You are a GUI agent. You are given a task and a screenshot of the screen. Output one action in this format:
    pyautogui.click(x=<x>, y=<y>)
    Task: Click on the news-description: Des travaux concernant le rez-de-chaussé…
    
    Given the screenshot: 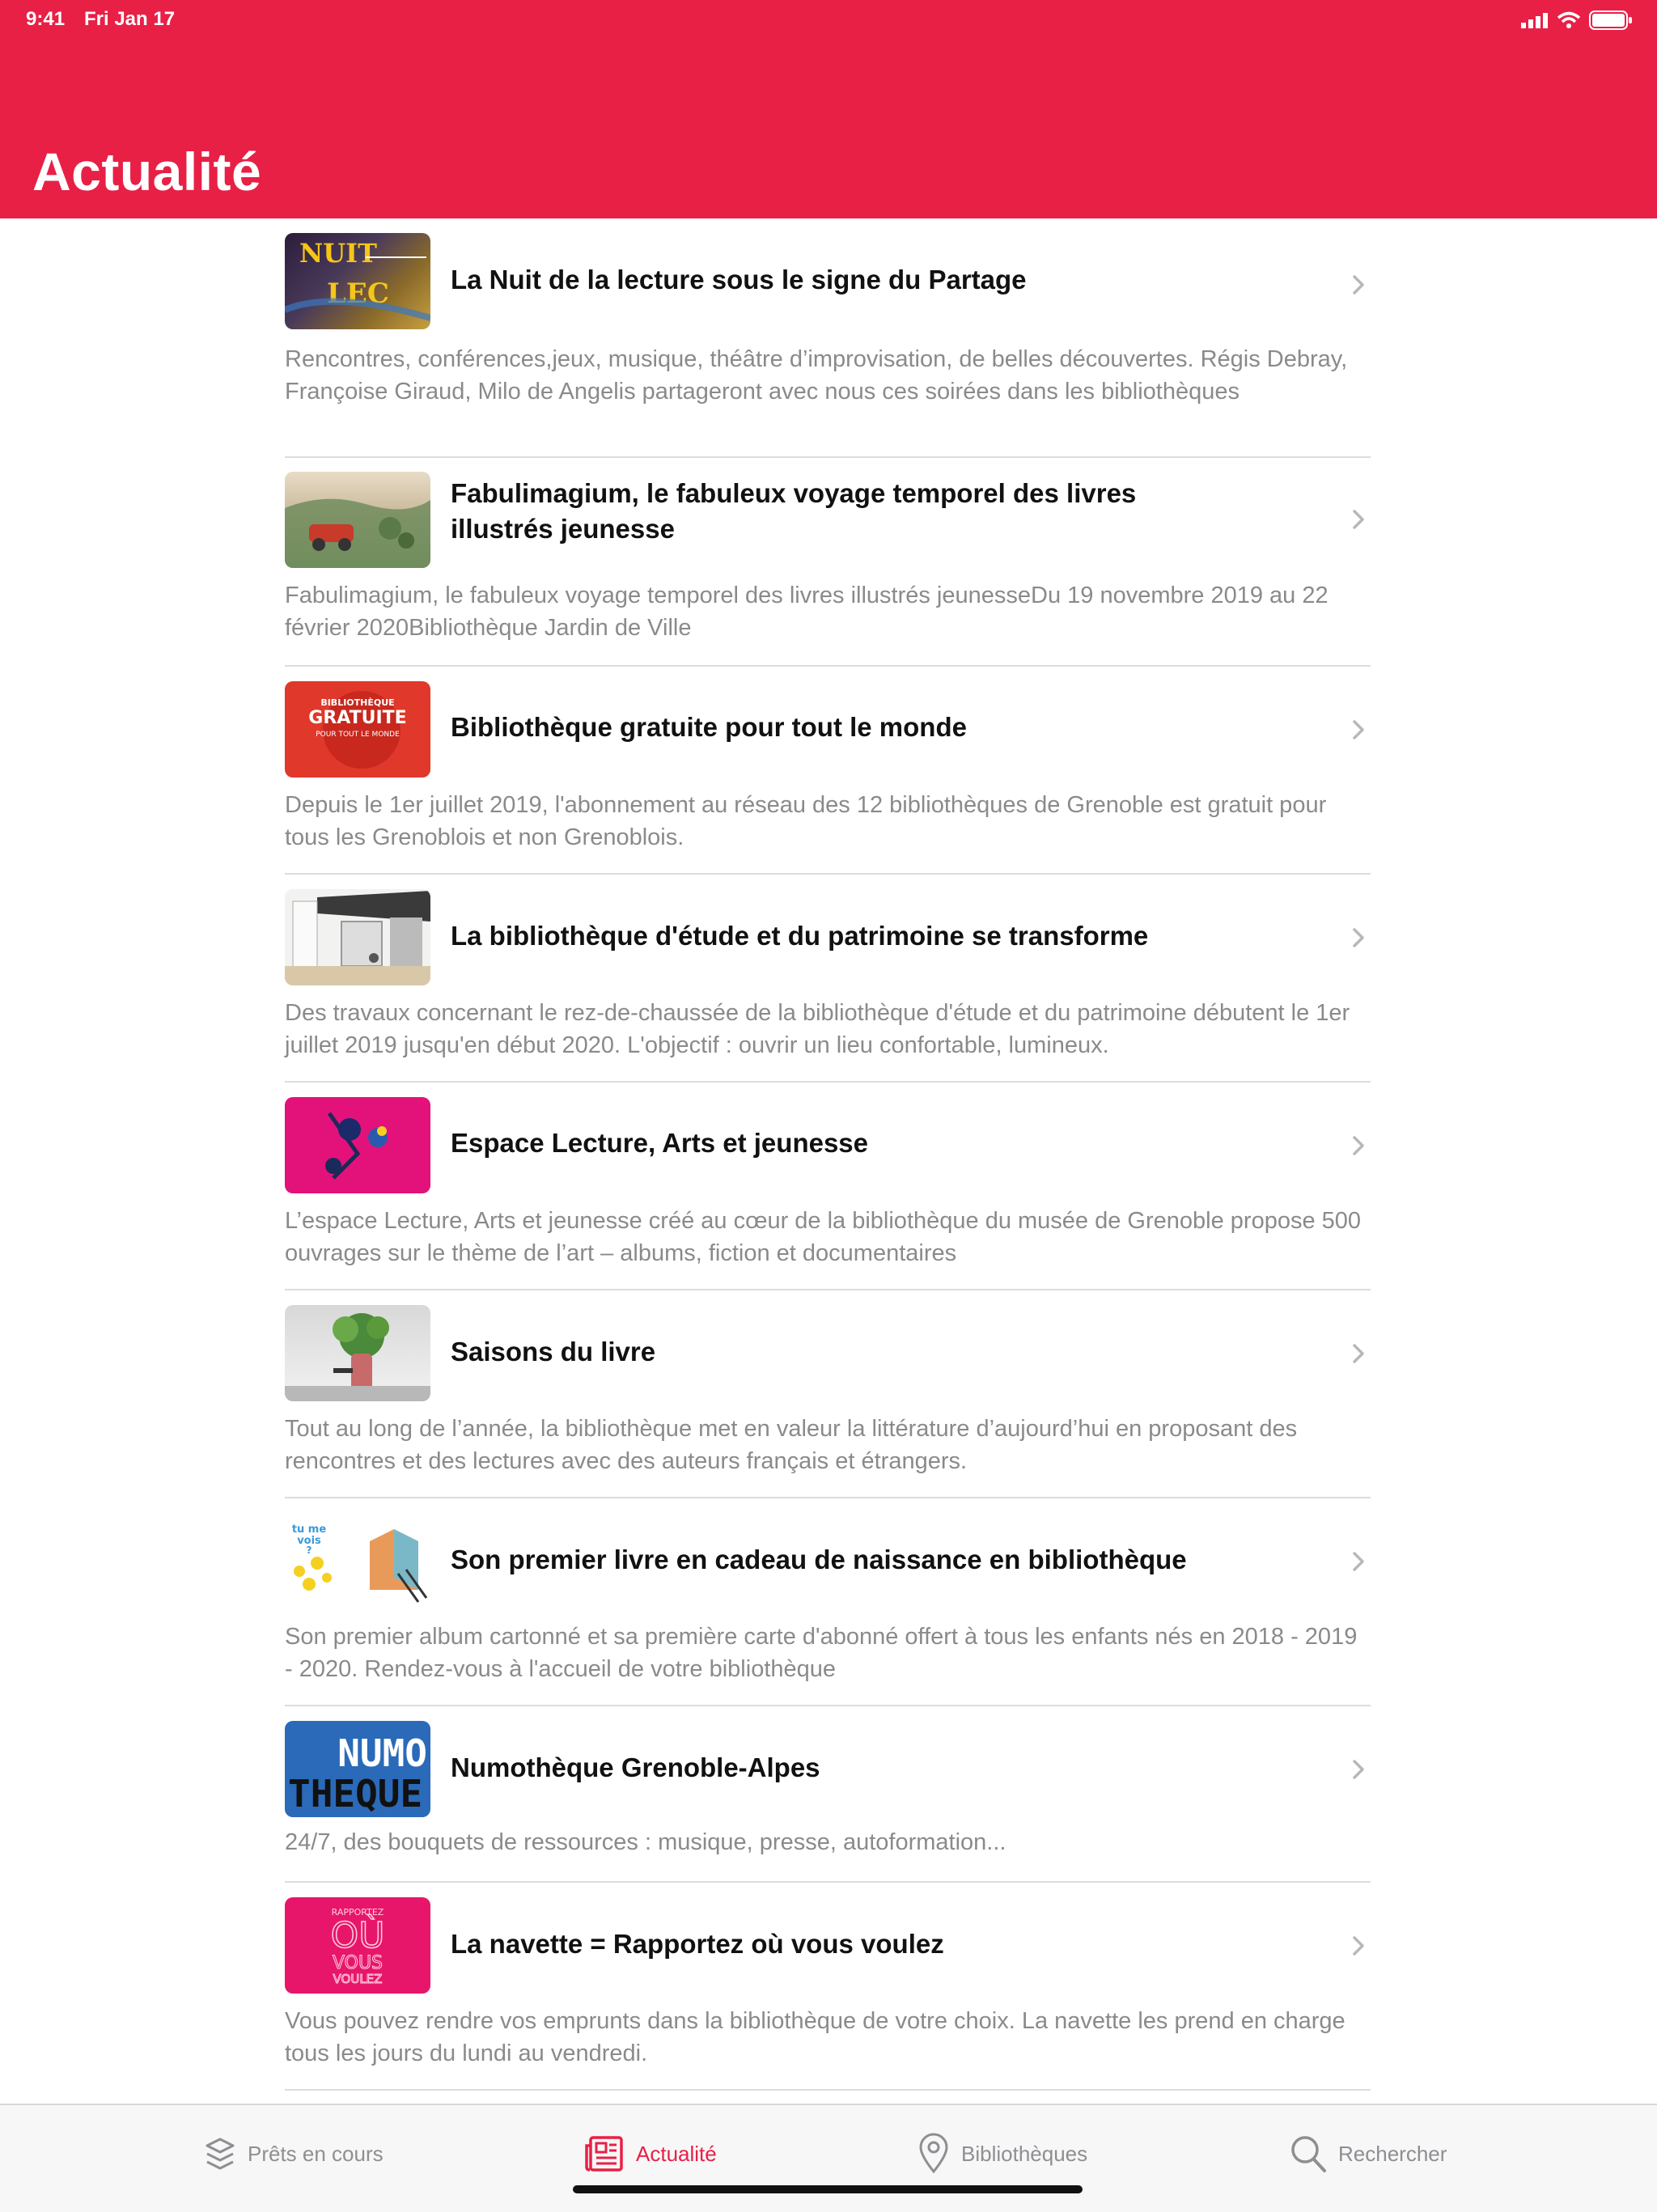 What is the action you would take?
    pyautogui.click(x=817, y=1029)
    